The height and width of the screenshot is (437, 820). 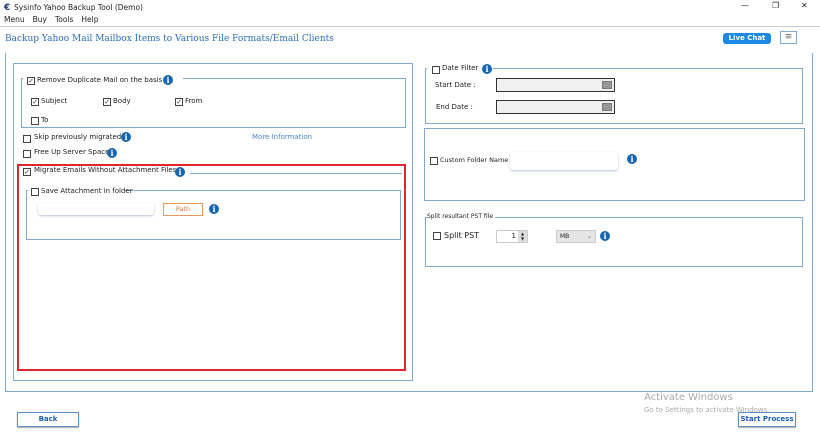 I want to click on hamburger-menu-button: ≡, so click(x=788, y=37).